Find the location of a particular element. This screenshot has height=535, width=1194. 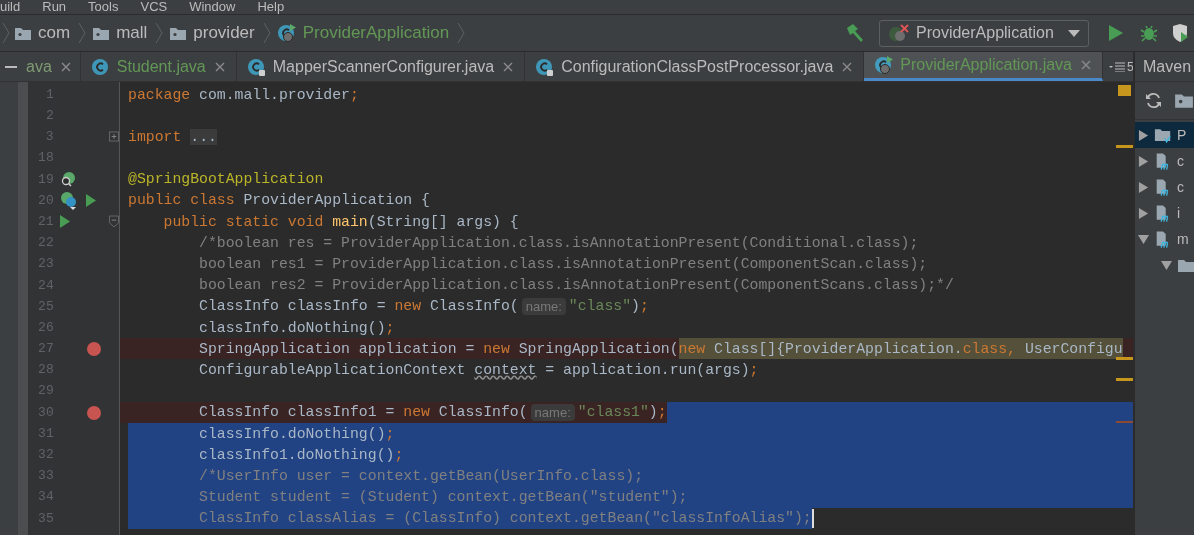

bean-search-icon is located at coordinates (67, 179).